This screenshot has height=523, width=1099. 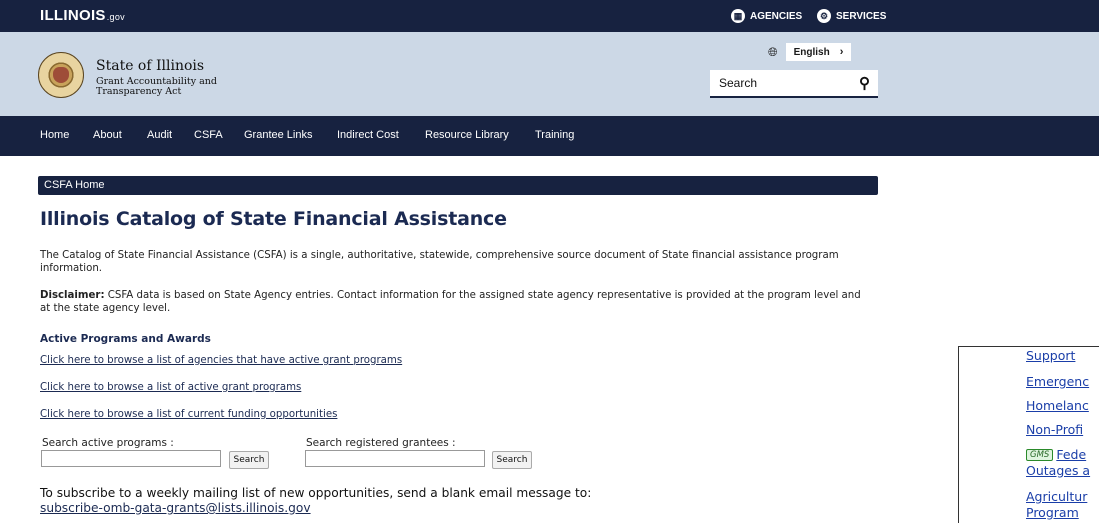 What do you see at coordinates (131, 458) in the screenshot?
I see `search-programs-input` at bounding box center [131, 458].